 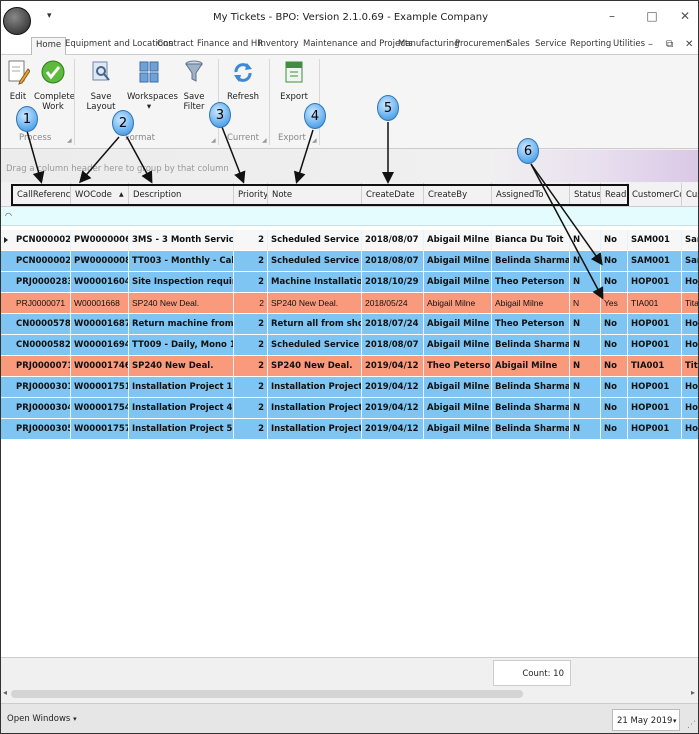 I want to click on scroll-right-icon: ▸, so click(x=693, y=692).